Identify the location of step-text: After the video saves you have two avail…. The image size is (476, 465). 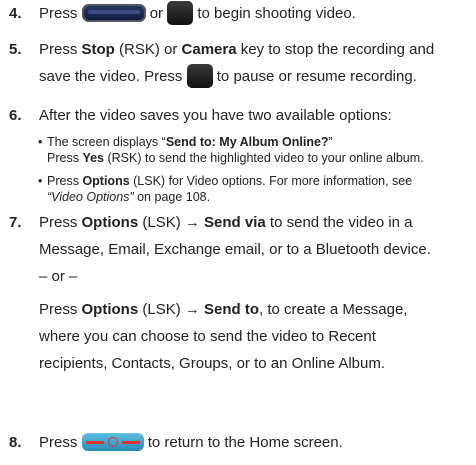
(215, 115).